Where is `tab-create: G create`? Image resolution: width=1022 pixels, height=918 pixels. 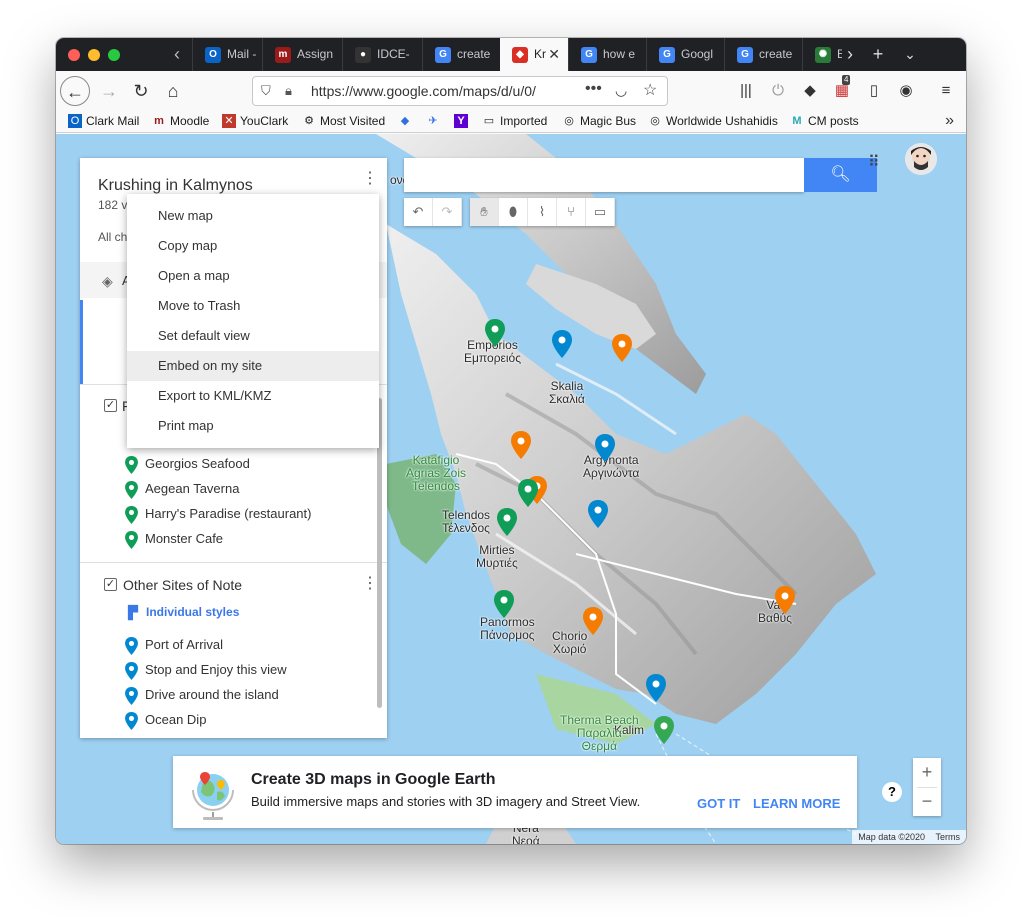 tab-create: G create is located at coordinates (461, 54).